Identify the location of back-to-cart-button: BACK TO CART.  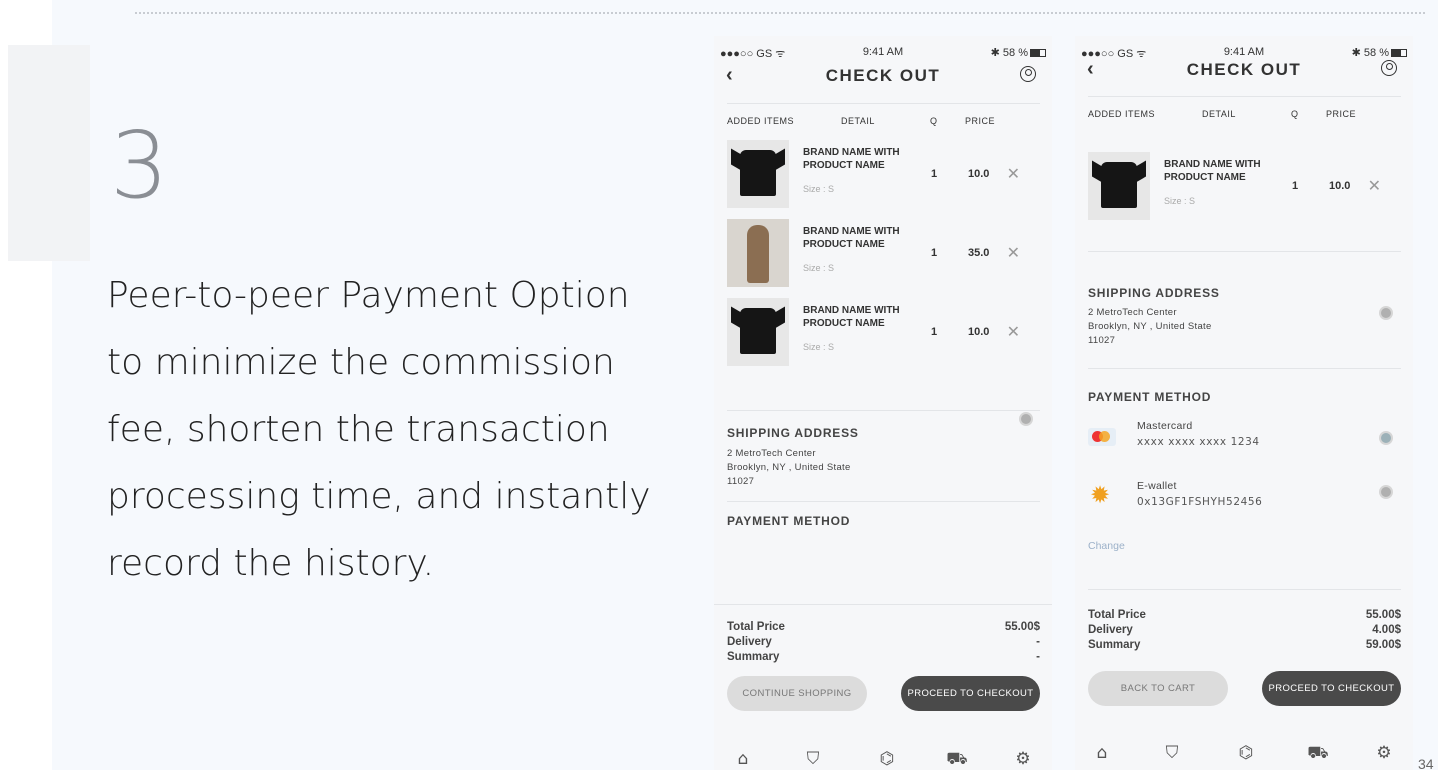
(1158, 688).